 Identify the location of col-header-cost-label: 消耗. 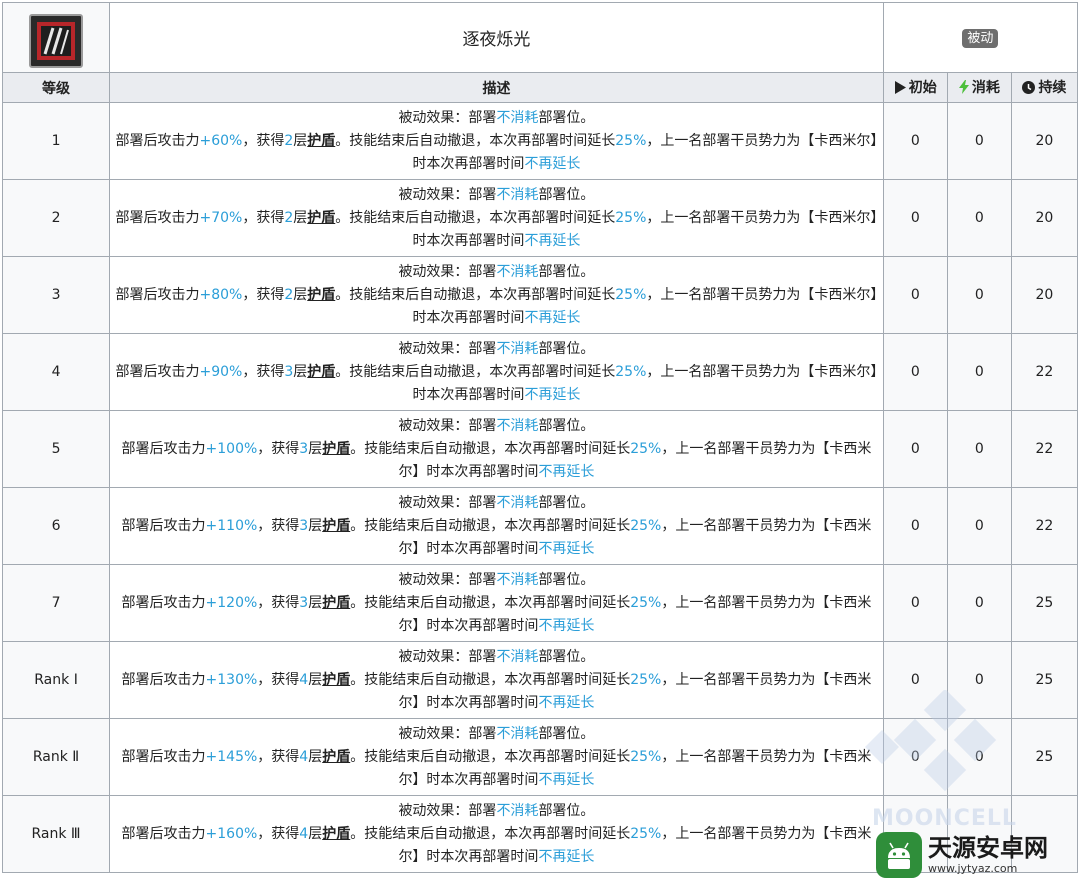
(985, 88).